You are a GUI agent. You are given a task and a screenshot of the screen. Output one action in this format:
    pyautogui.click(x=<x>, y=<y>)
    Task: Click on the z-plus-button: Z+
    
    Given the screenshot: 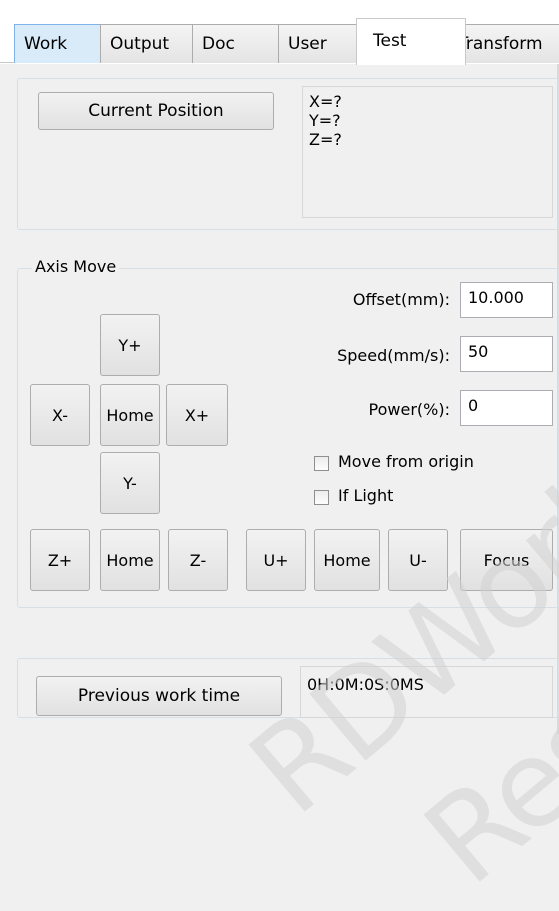 What is the action you would take?
    pyautogui.click(x=60, y=560)
    